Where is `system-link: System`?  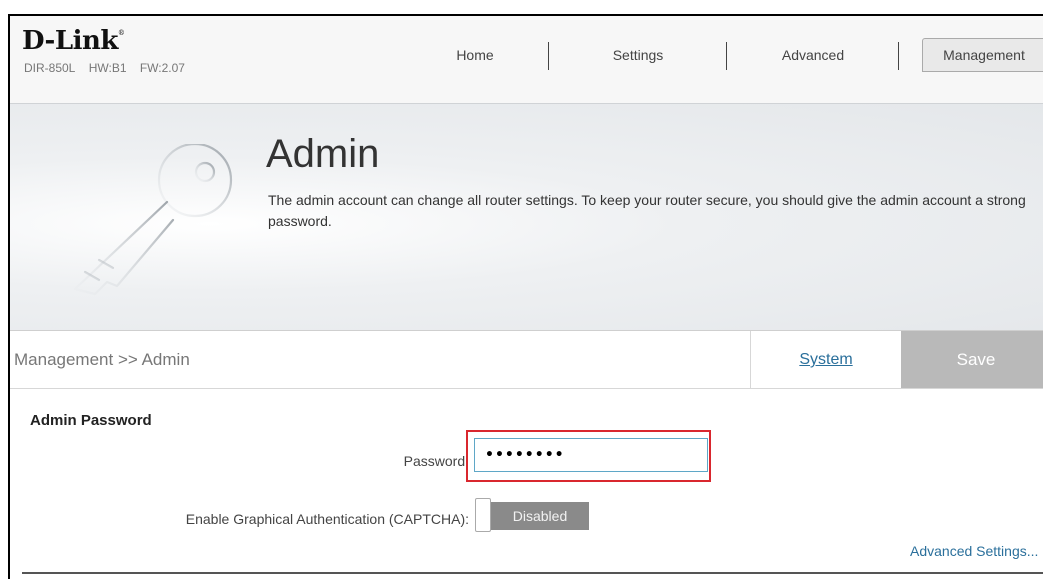 system-link: System is located at coordinates (825, 359).